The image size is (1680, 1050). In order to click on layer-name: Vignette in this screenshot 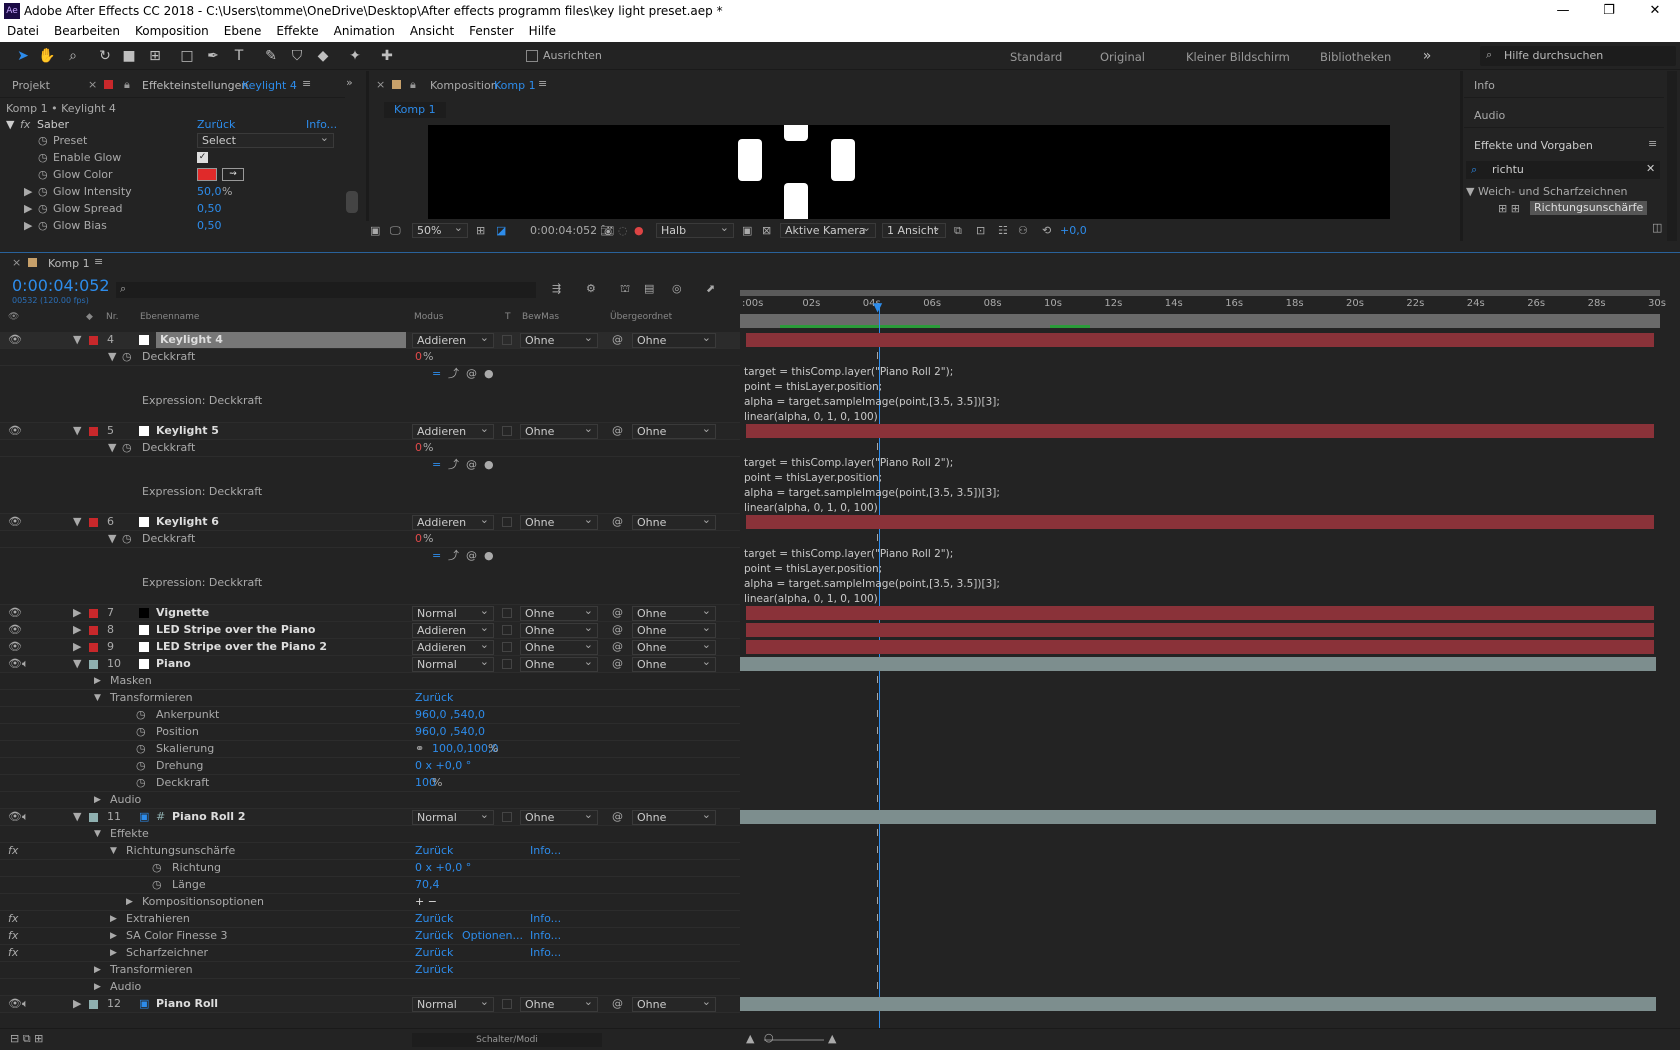, I will do `click(182, 613)`.